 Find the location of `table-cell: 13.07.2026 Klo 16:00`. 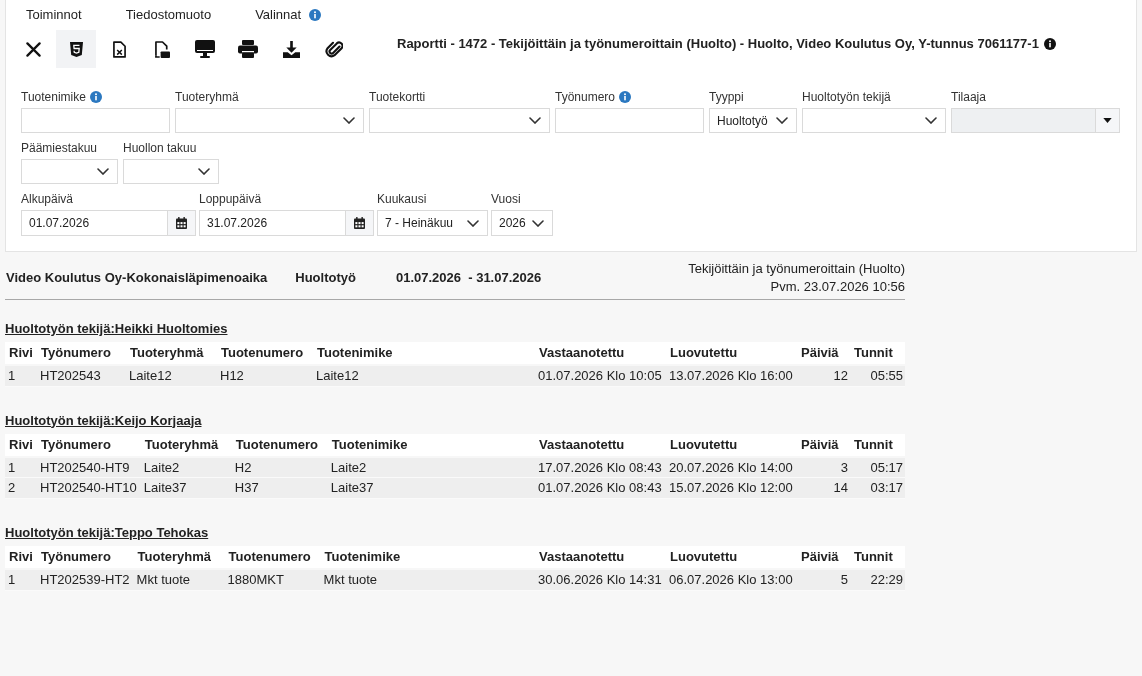

table-cell: 13.07.2026 Klo 16:00 is located at coordinates (731, 375).